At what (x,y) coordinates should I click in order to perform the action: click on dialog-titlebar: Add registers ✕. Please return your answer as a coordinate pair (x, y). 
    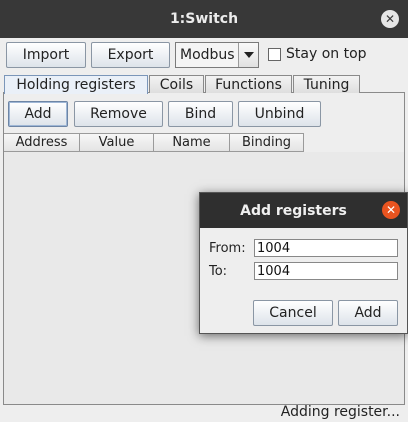
    Looking at the image, I should click on (303, 210).